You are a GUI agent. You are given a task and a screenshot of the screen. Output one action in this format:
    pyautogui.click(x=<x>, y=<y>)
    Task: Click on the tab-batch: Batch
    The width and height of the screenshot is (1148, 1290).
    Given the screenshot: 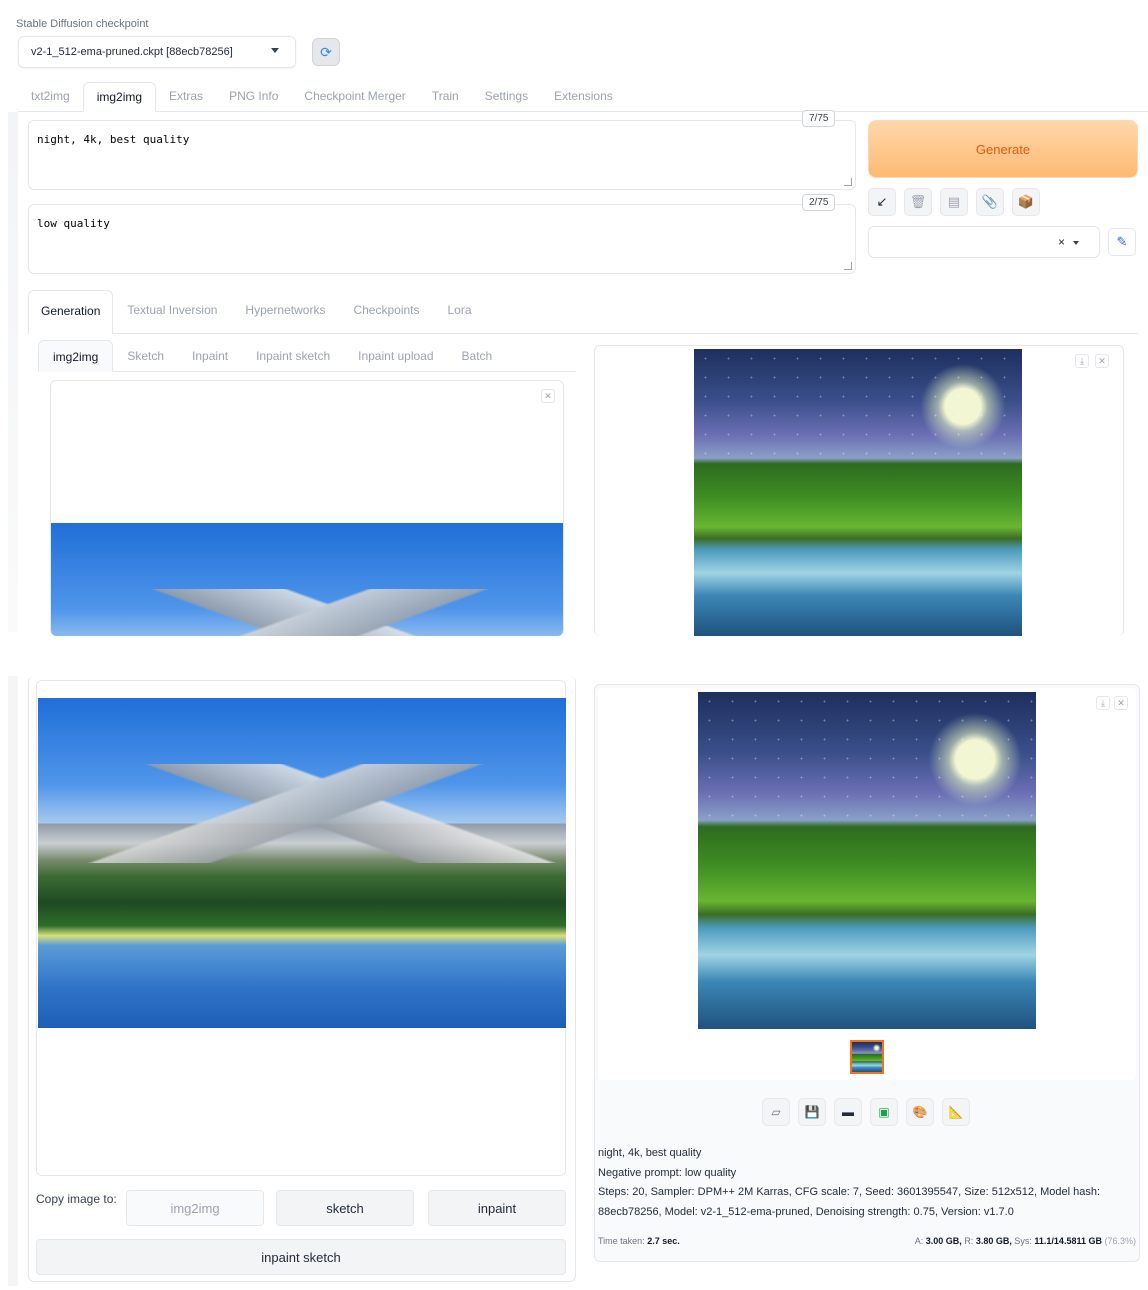 What is the action you would take?
    pyautogui.click(x=477, y=355)
    